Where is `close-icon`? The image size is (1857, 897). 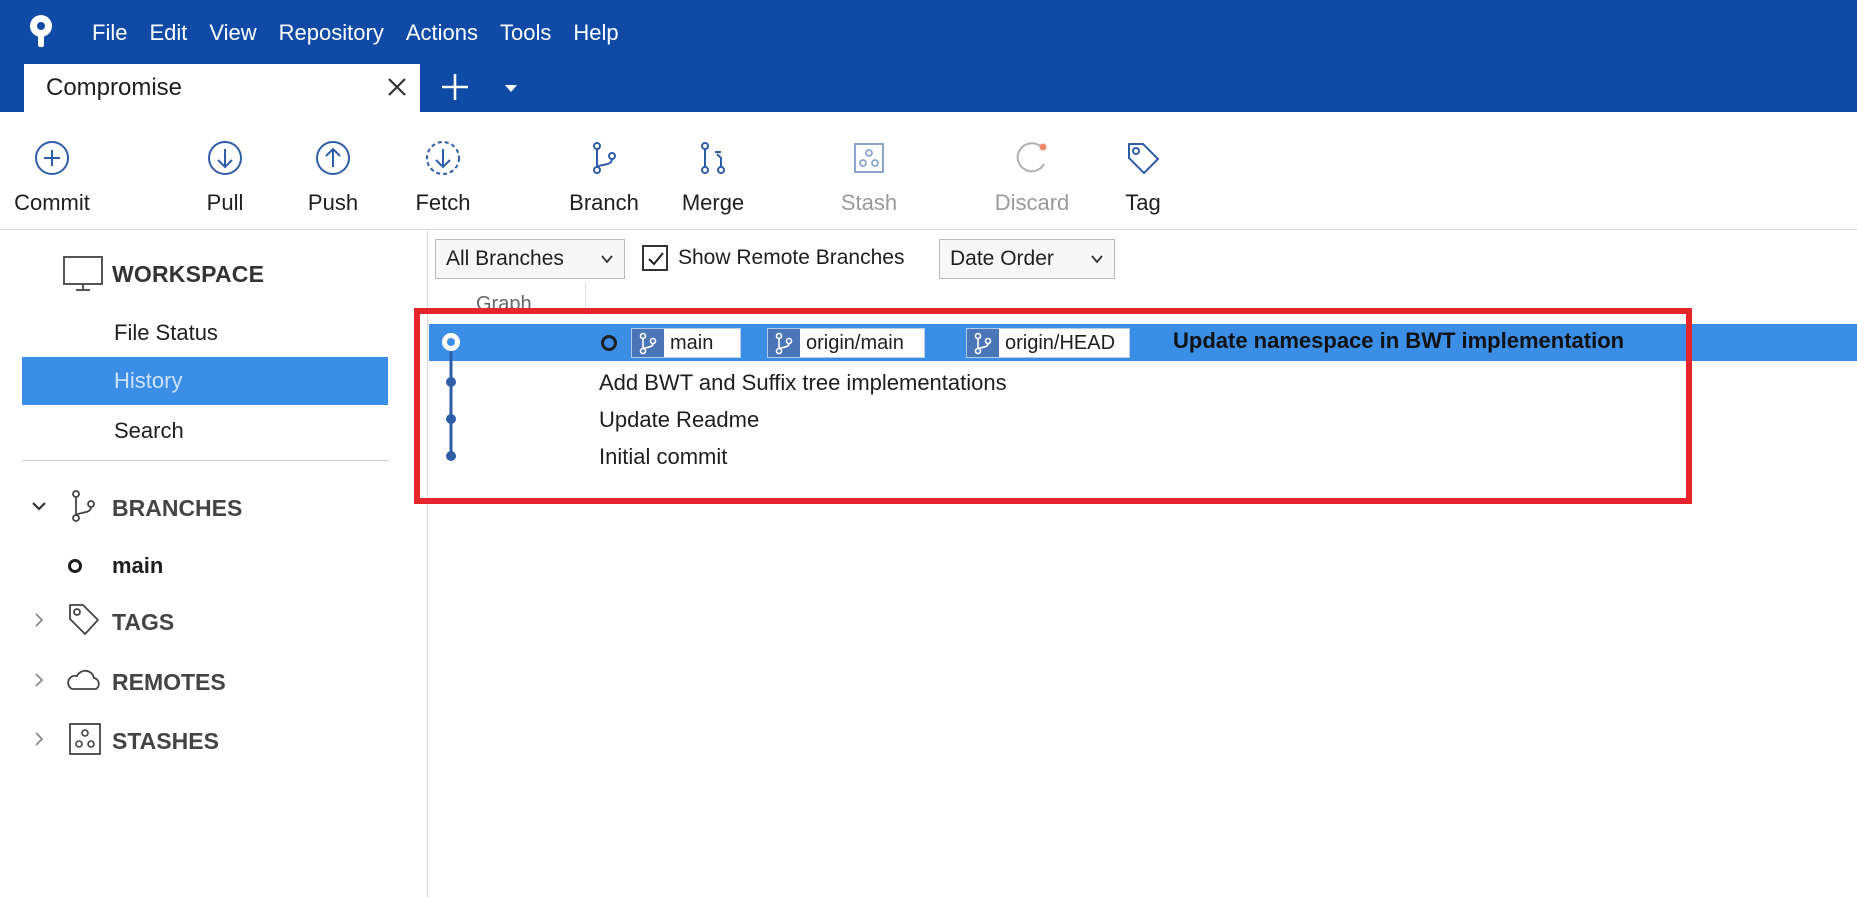
close-icon is located at coordinates (397, 87).